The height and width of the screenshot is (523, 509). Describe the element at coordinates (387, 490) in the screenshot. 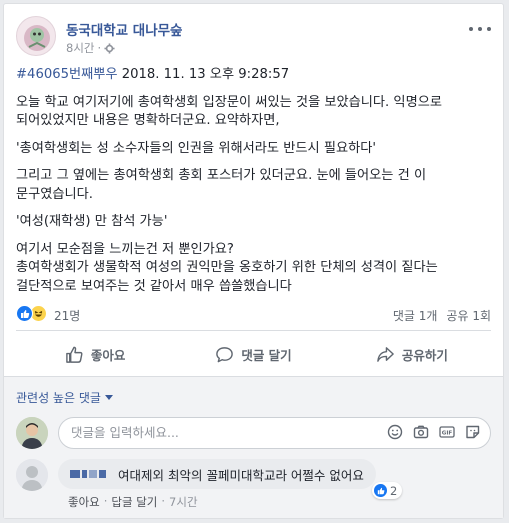

I see `comment-reaction-count: 2` at that location.